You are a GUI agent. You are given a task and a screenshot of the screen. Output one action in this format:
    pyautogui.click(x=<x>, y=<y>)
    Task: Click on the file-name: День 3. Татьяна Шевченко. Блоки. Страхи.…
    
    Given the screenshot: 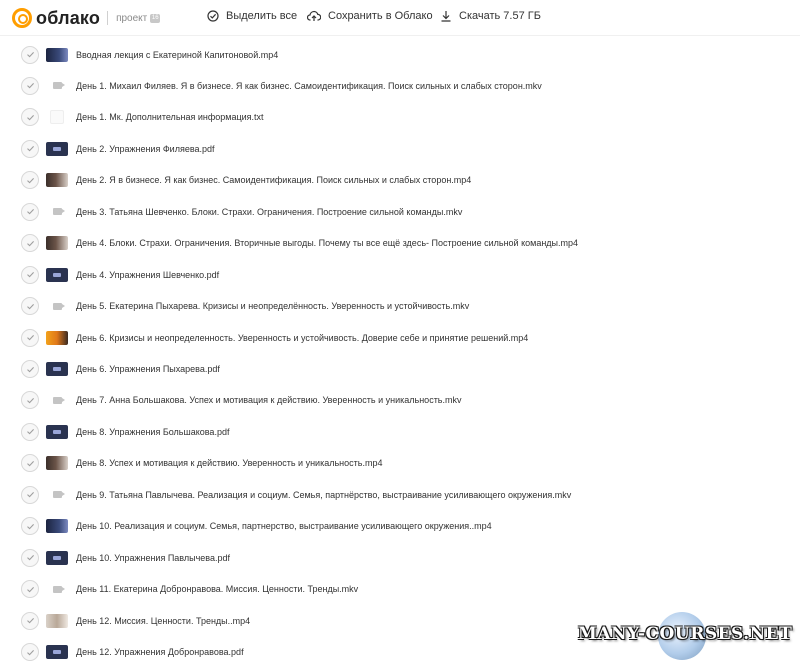 What is the action you would take?
    pyautogui.click(x=269, y=212)
    